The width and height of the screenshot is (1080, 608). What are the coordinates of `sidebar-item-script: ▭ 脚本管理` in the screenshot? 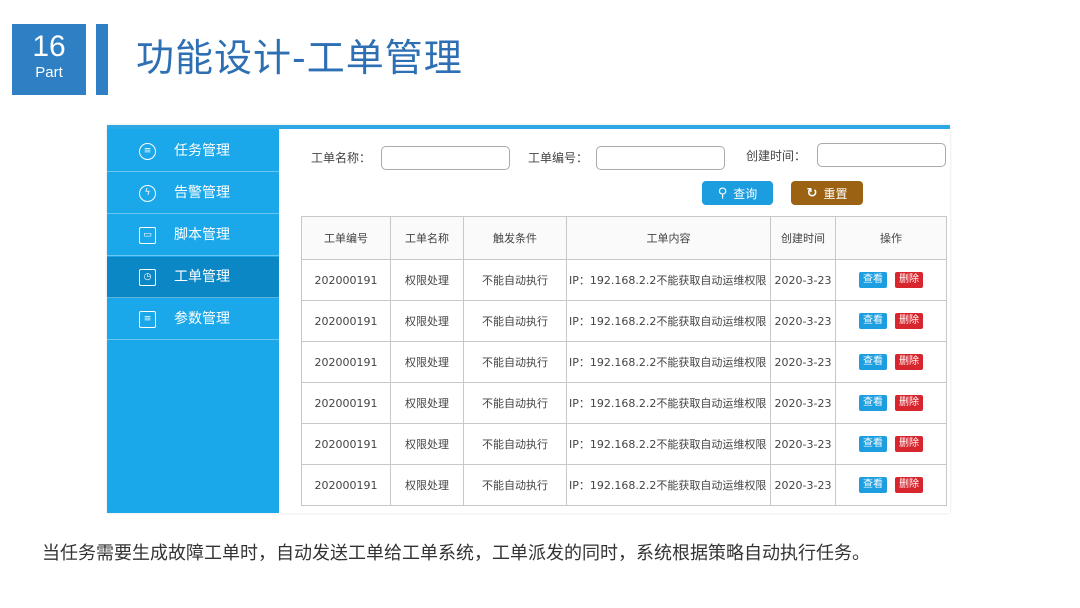 It's located at (193, 235).